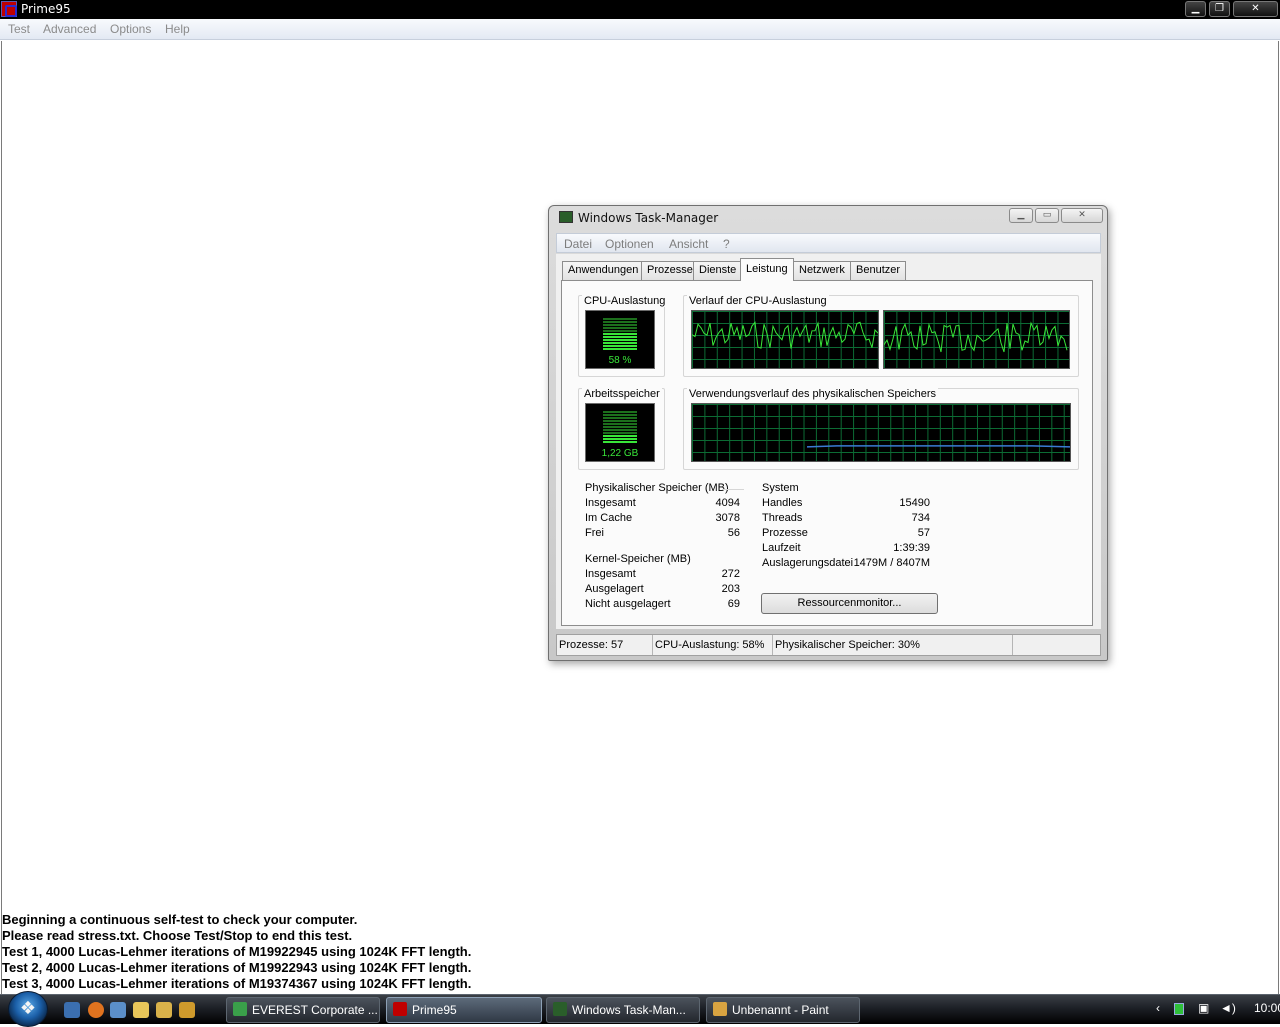  What do you see at coordinates (622, 394) in the screenshot?
I see `memory-label: Arbeitsspeicher` at bounding box center [622, 394].